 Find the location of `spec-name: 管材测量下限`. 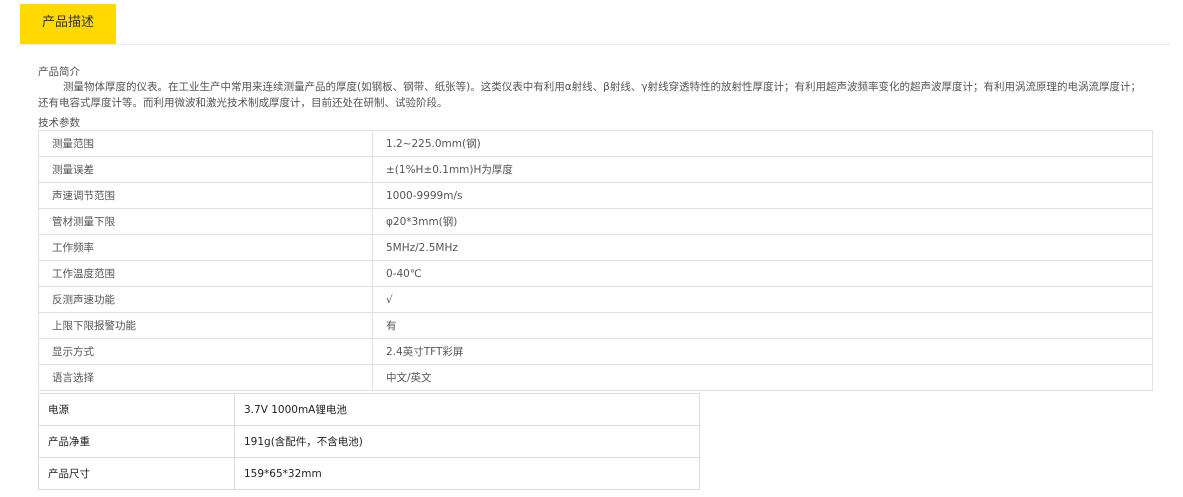

spec-name: 管材测量下限 is located at coordinates (205, 221).